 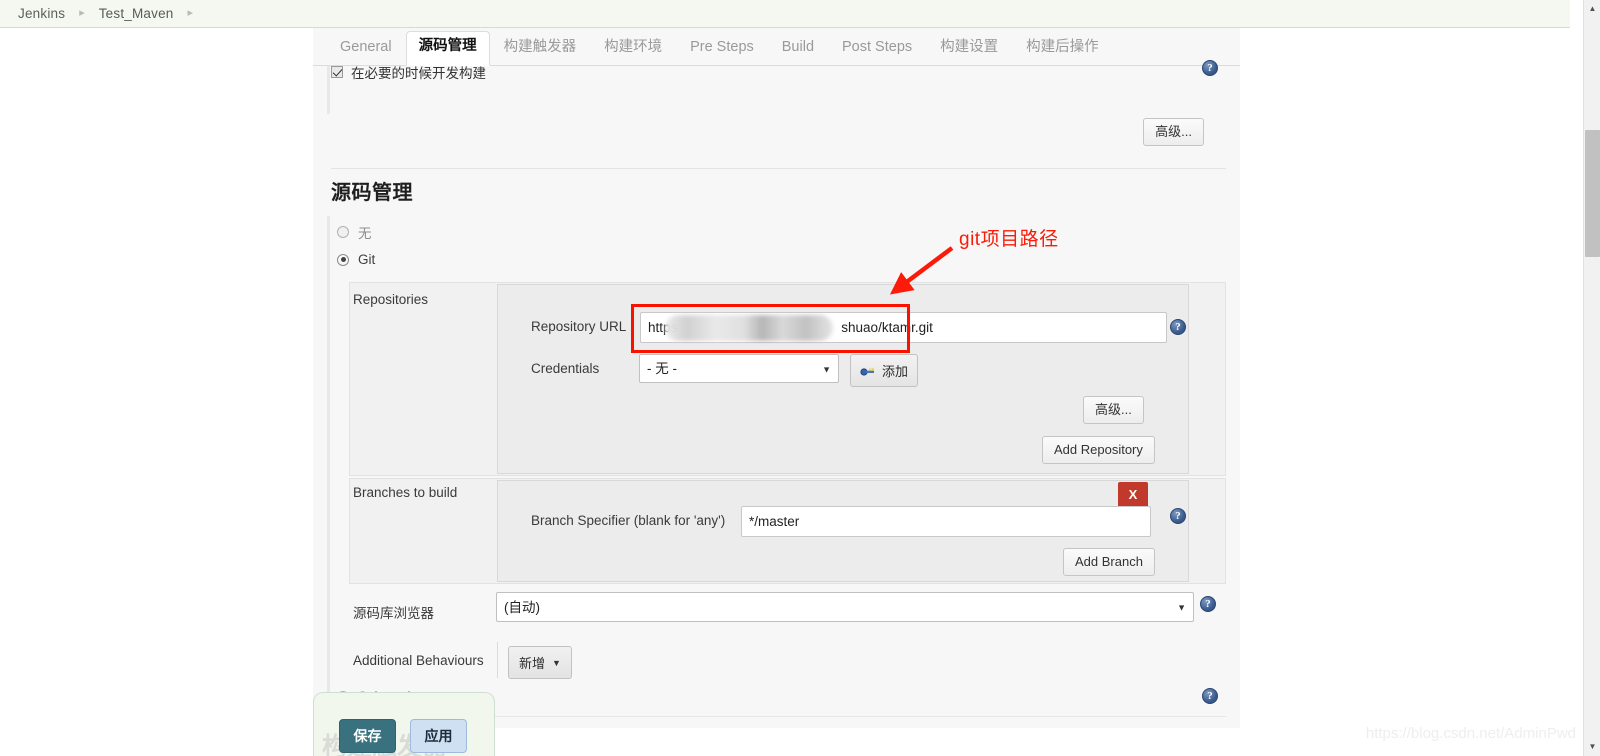 I want to click on add-credentials-button: 添加, so click(x=884, y=370).